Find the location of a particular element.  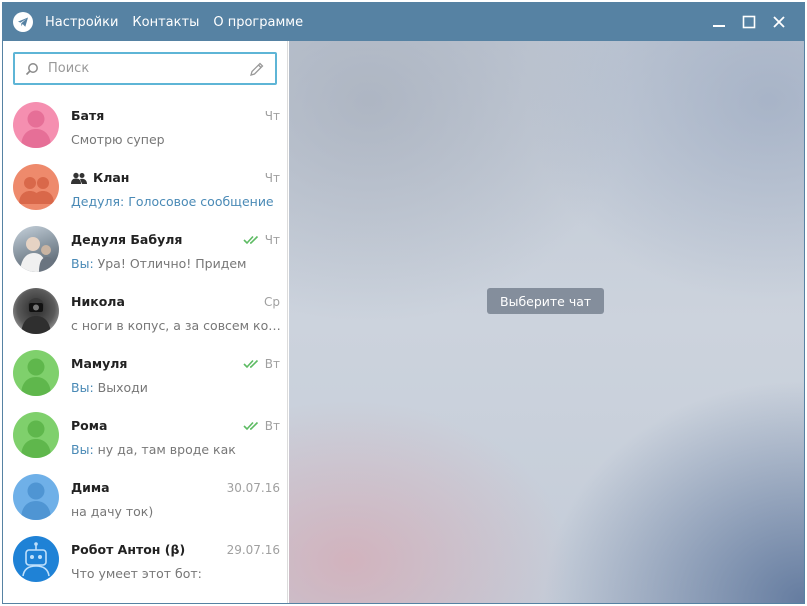

search-icon is located at coordinates (32, 69).